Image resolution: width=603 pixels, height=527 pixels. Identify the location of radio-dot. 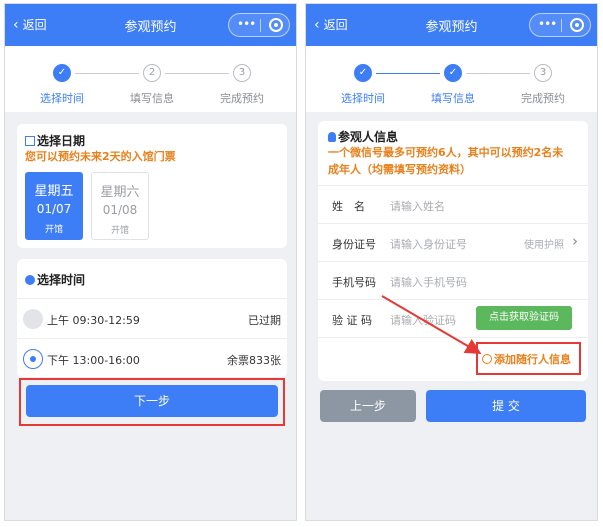
(33, 359).